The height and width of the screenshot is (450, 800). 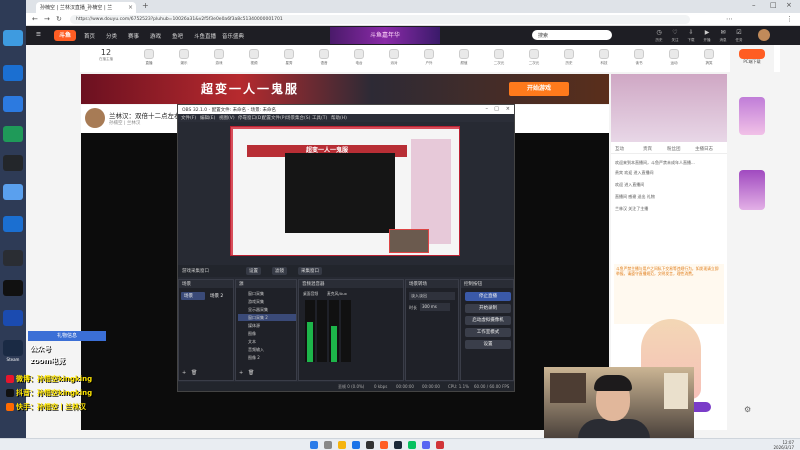 I want to click on promo-item, so click(x=752, y=190).